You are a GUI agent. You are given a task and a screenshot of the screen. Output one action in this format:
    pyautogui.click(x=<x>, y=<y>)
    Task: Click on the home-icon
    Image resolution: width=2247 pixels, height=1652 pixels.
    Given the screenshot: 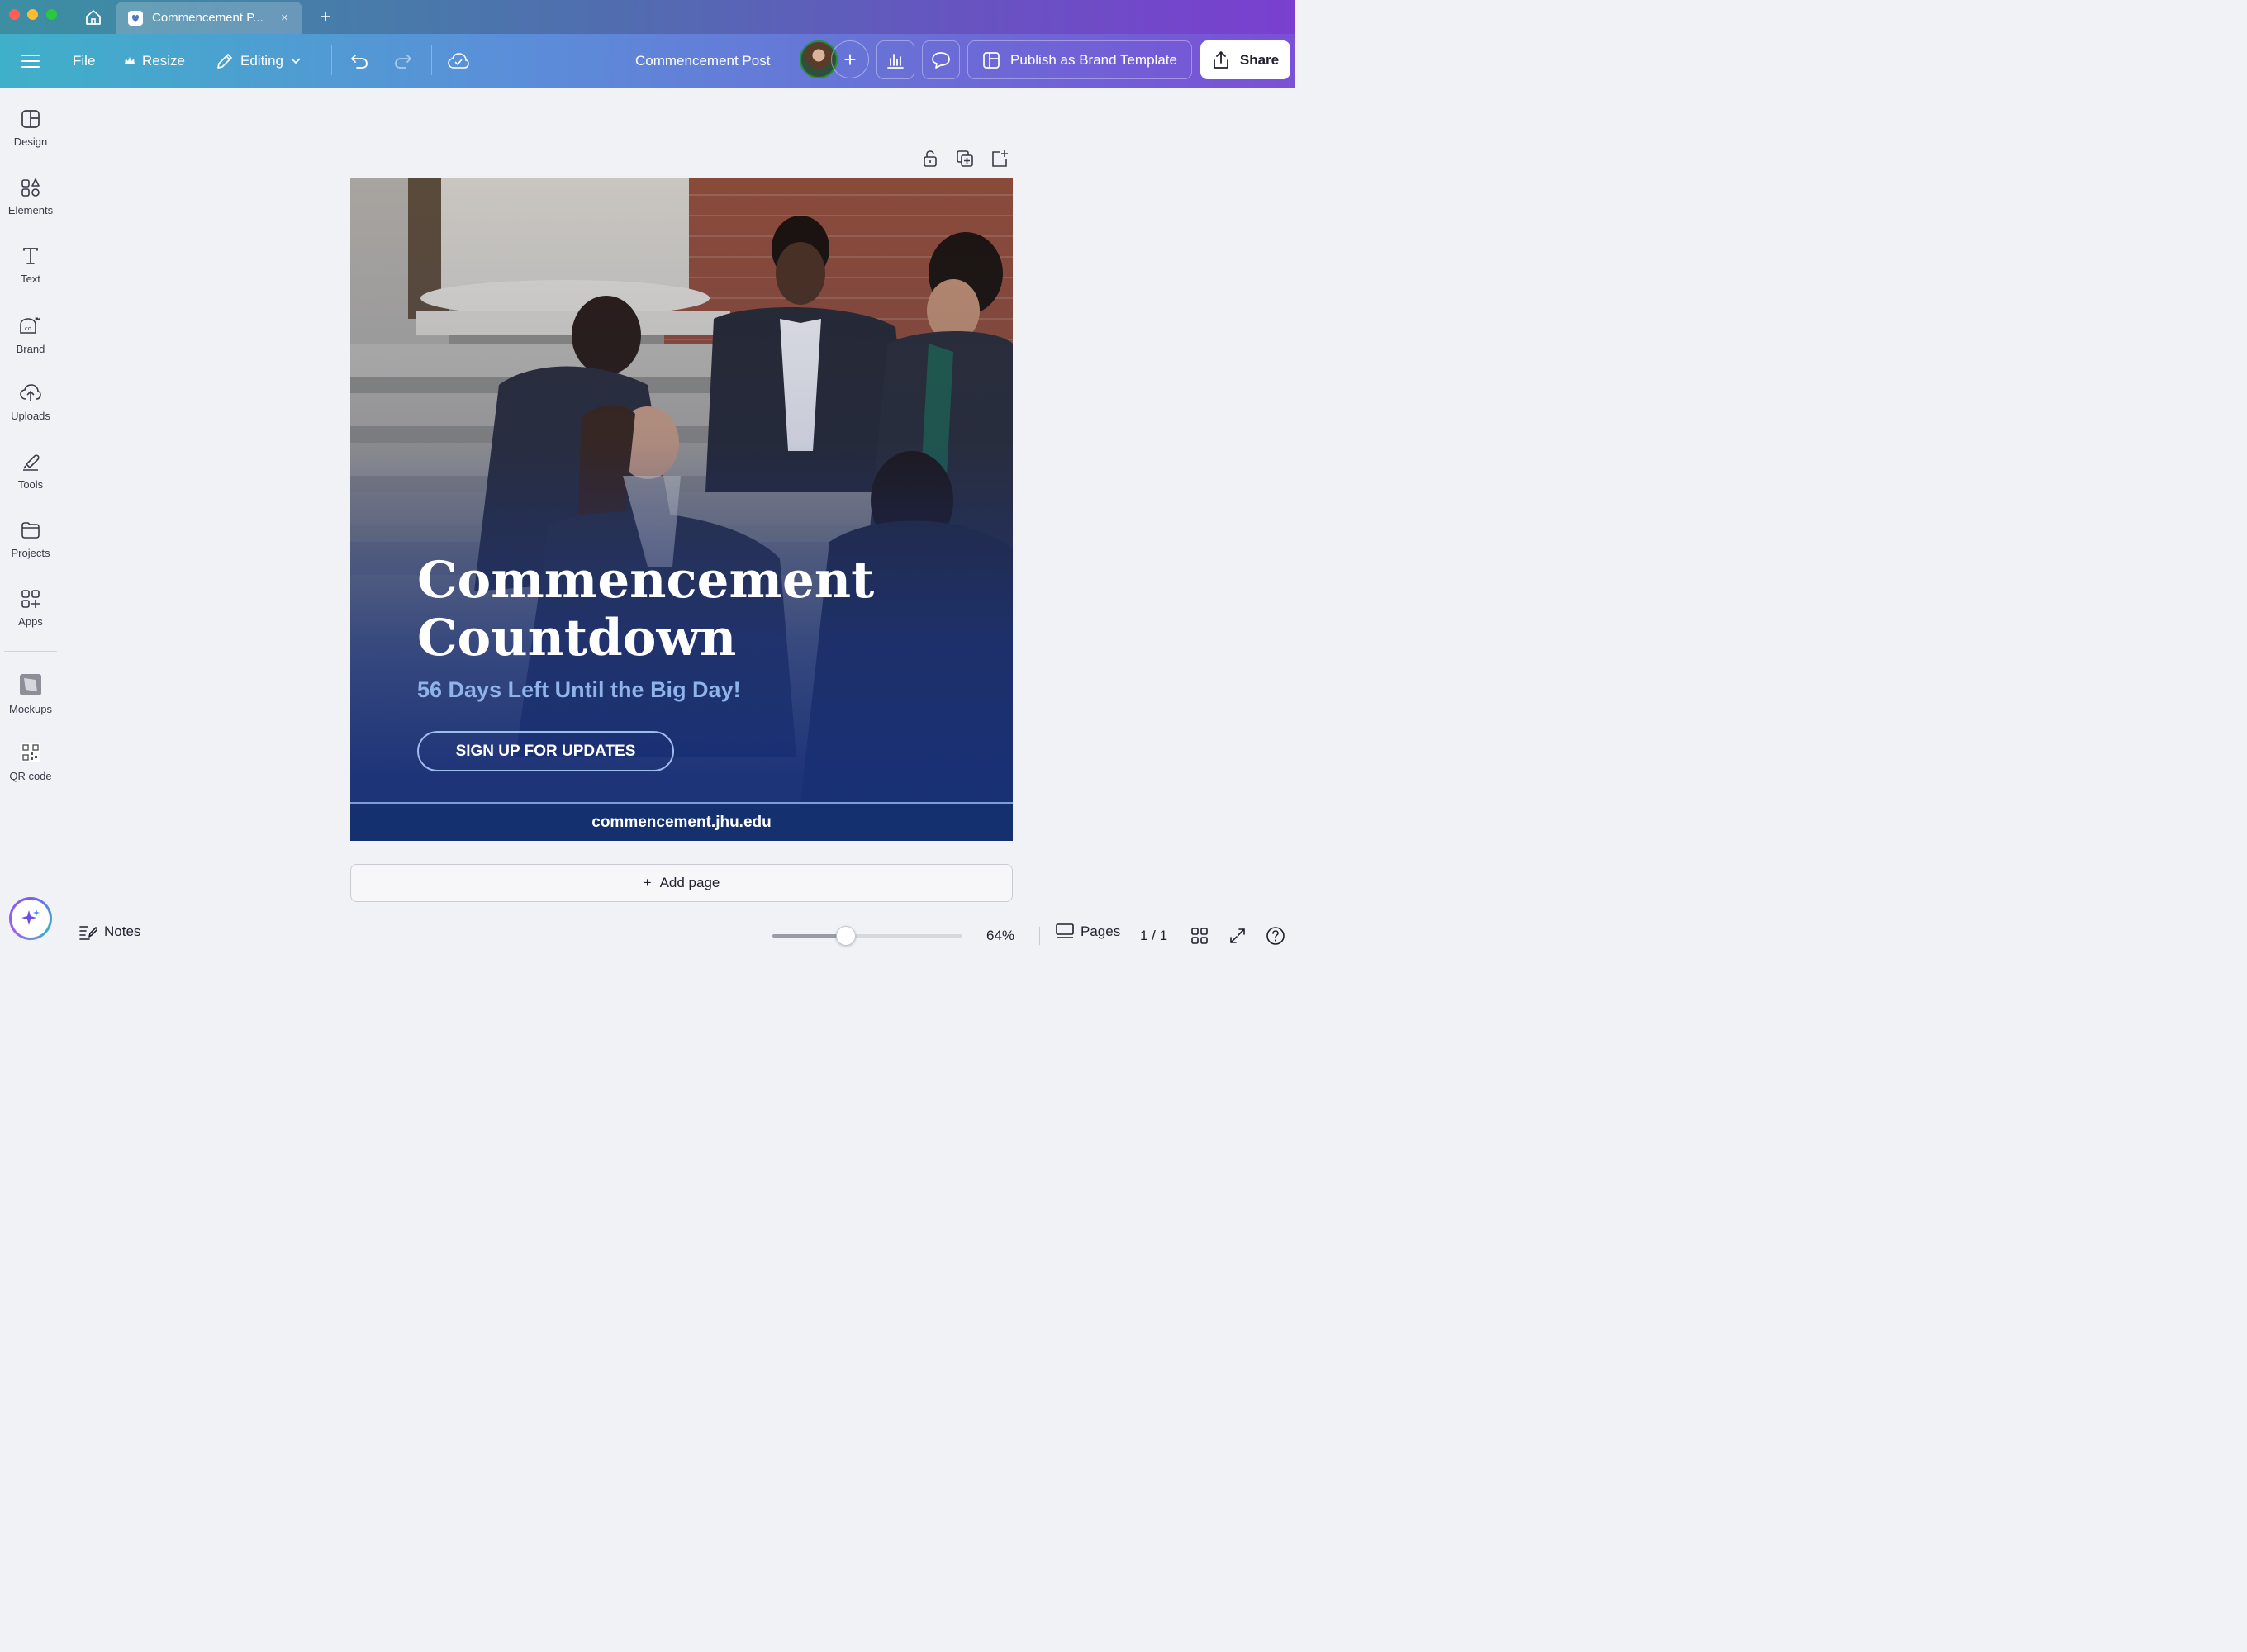 What is the action you would take?
    pyautogui.click(x=93, y=17)
    